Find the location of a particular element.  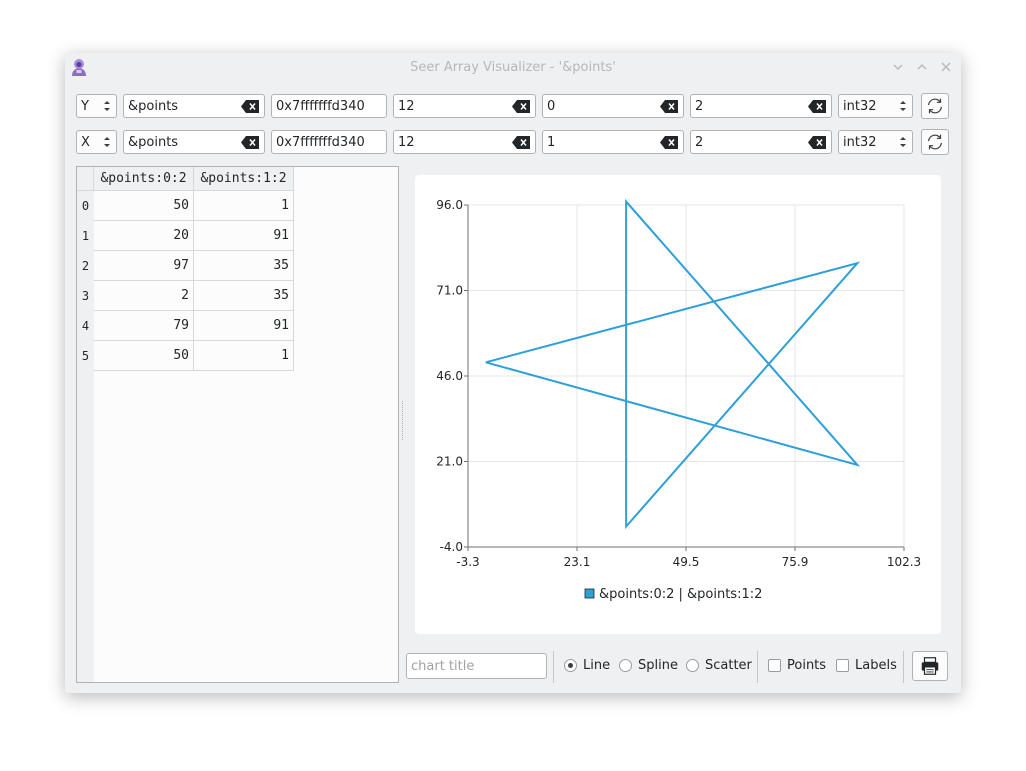

y-tick-label: -4.0 is located at coordinates (451, 547).